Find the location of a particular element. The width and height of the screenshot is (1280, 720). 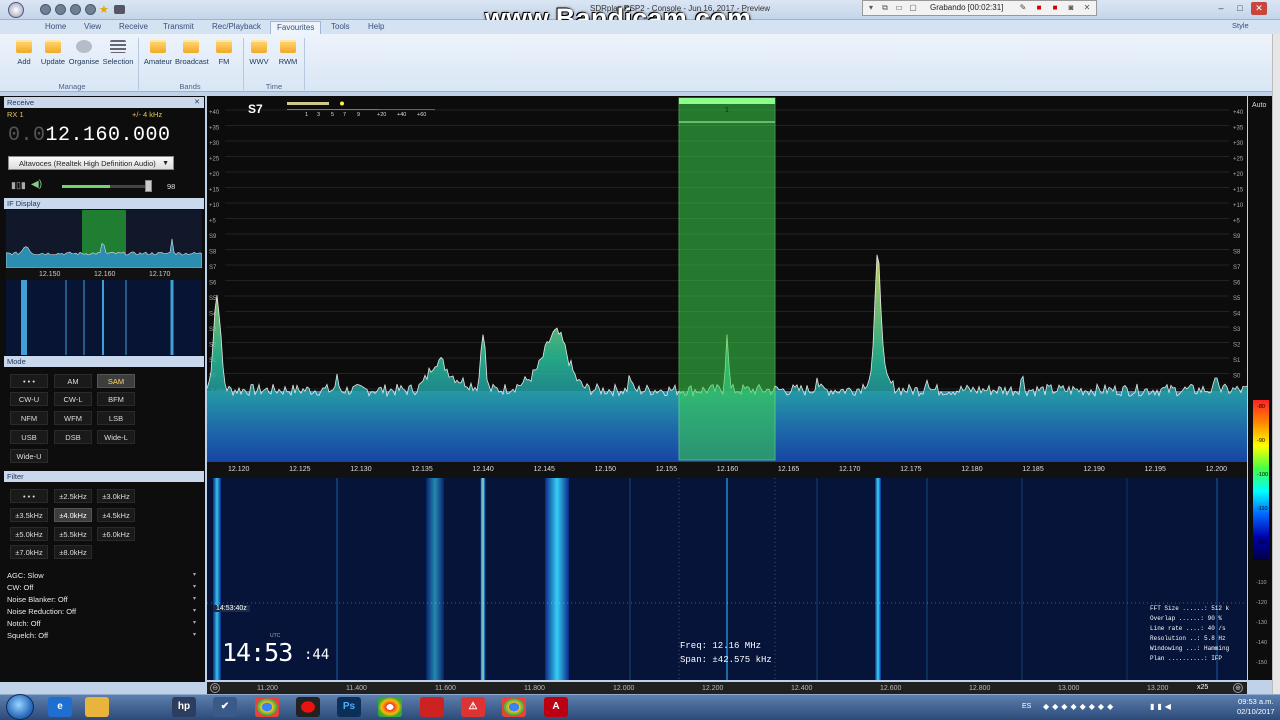

rec-close-icon: ✕ is located at coordinates (1087, 8).